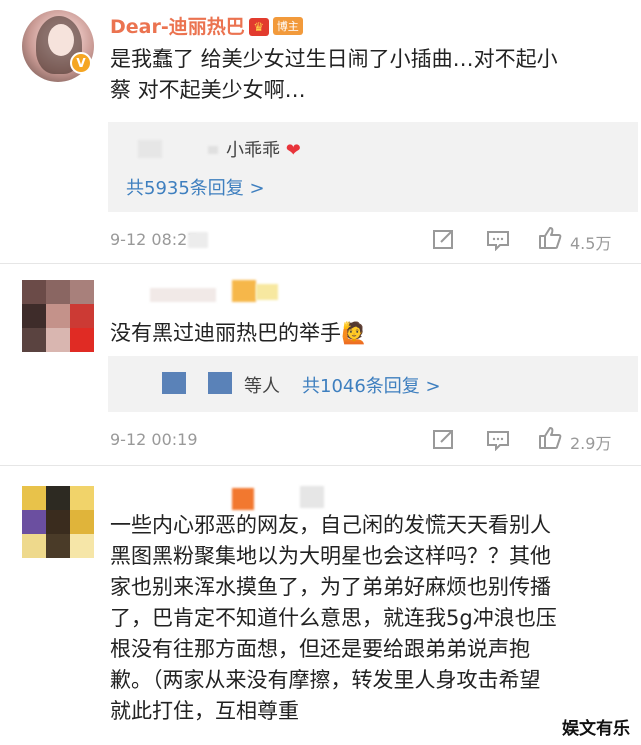 This screenshot has height=745, width=641. I want to click on like-button: 2.9万, so click(583, 439).